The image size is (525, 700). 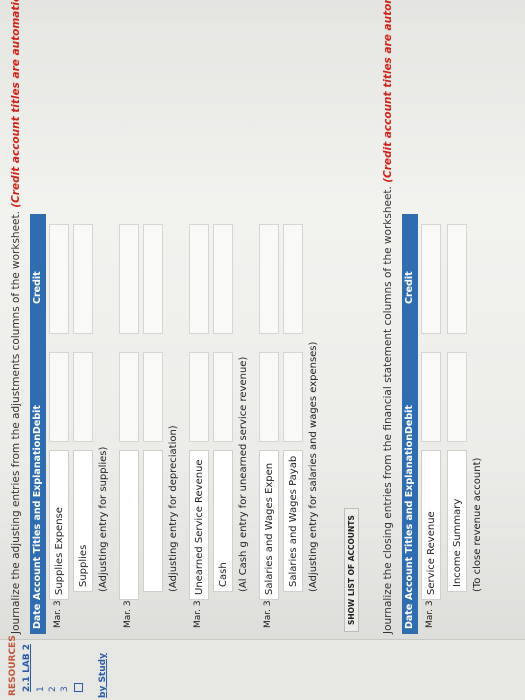 I want to click on study-link: by Study, so click(x=103, y=675).